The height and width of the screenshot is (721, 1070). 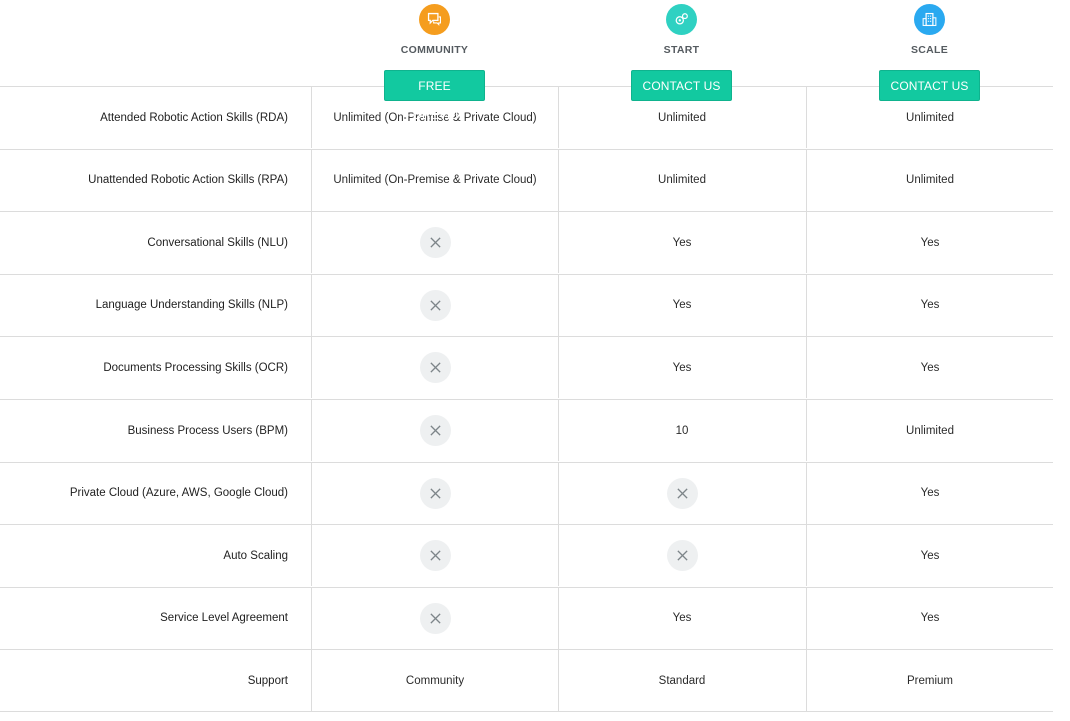 What do you see at coordinates (224, 618) in the screenshot?
I see `feature-label: Service Level Agreement` at bounding box center [224, 618].